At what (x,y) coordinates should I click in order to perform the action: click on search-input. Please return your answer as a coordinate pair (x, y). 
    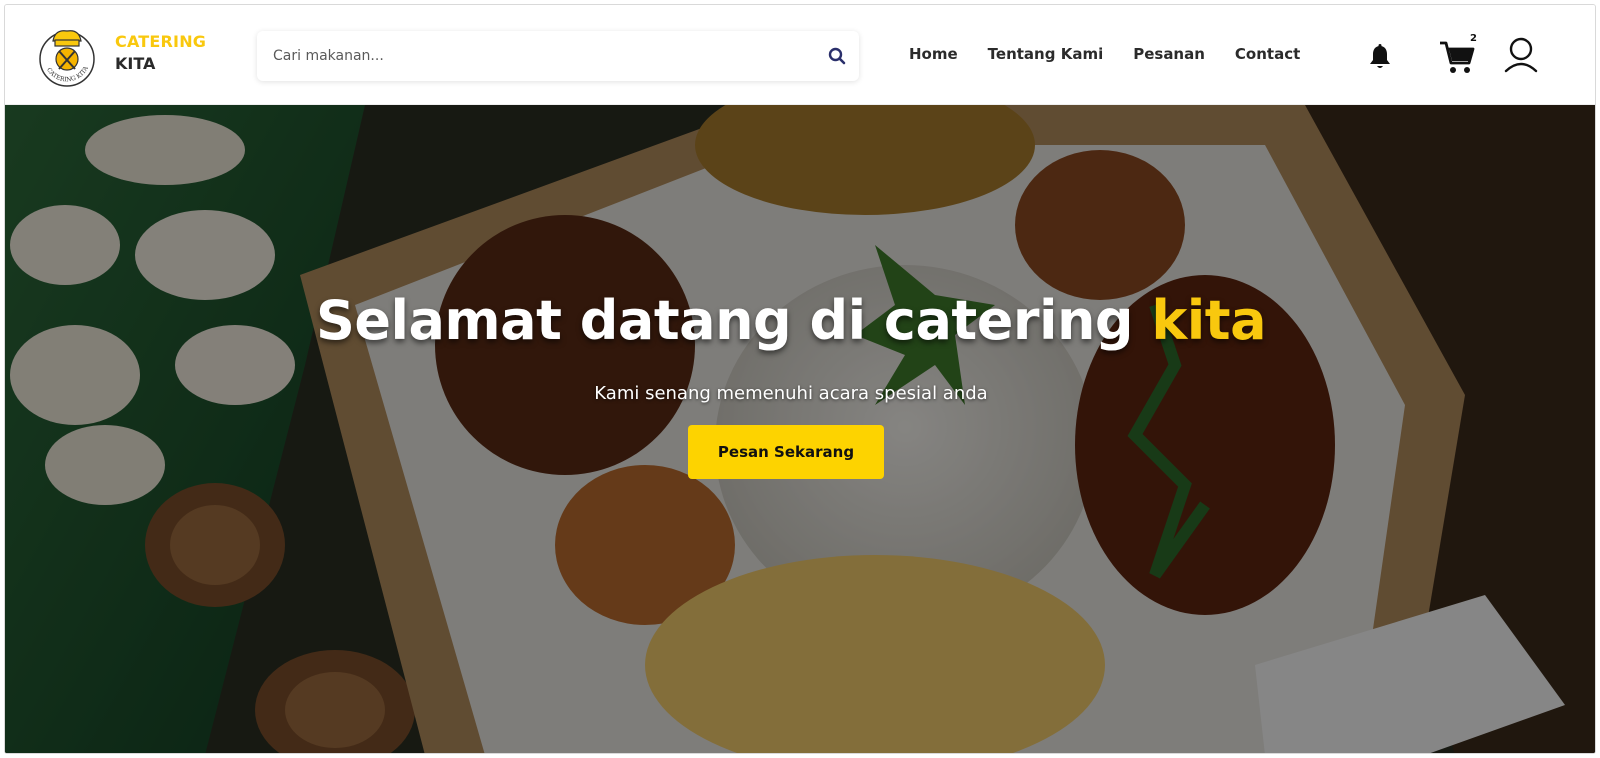
    Looking at the image, I should click on (537, 56).